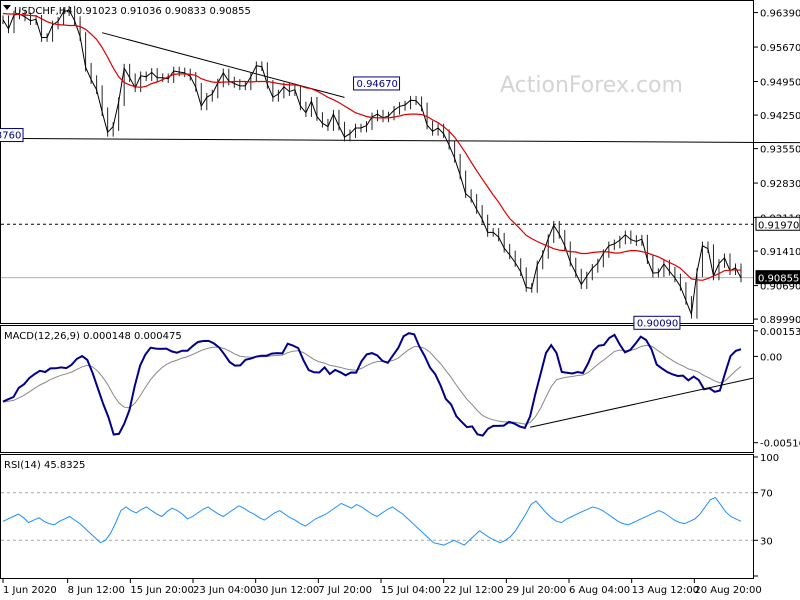 Image resolution: width=800 pixels, height=600 pixels. What do you see at coordinates (665, 590) in the screenshot?
I see `time-tick-label: 13 Aug 12:00` at bounding box center [665, 590].